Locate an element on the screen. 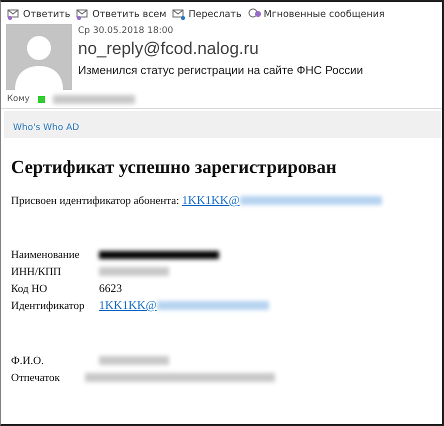 This screenshot has width=444, height=426. message-date: Ср 30.05.2018 18:00 is located at coordinates (126, 31).